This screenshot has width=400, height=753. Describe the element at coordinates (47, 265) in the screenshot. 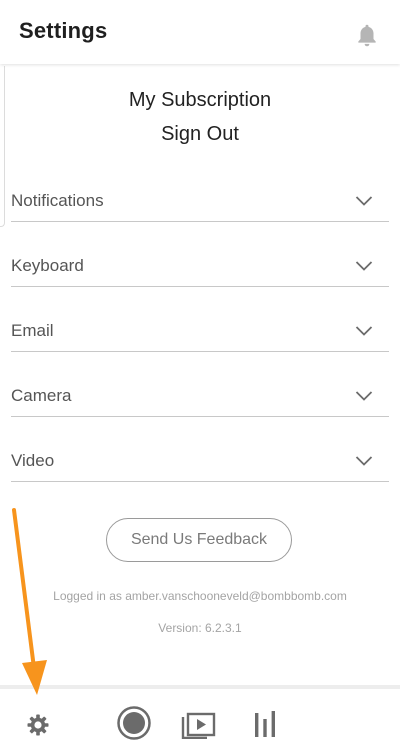

I see `section-label: Keyboard` at that location.